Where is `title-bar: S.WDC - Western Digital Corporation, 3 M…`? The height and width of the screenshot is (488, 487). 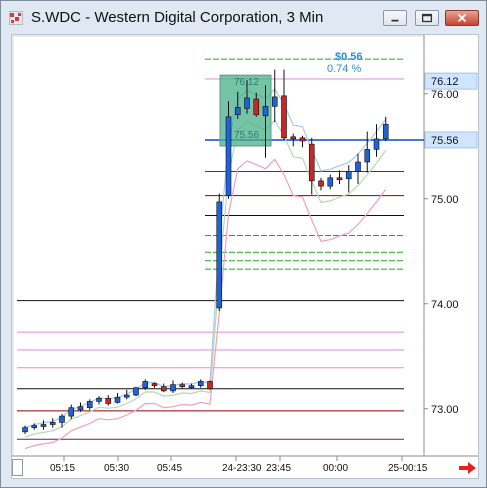
title-bar: S.WDC - Western Digital Corporation, 3 M… is located at coordinates (243, 17).